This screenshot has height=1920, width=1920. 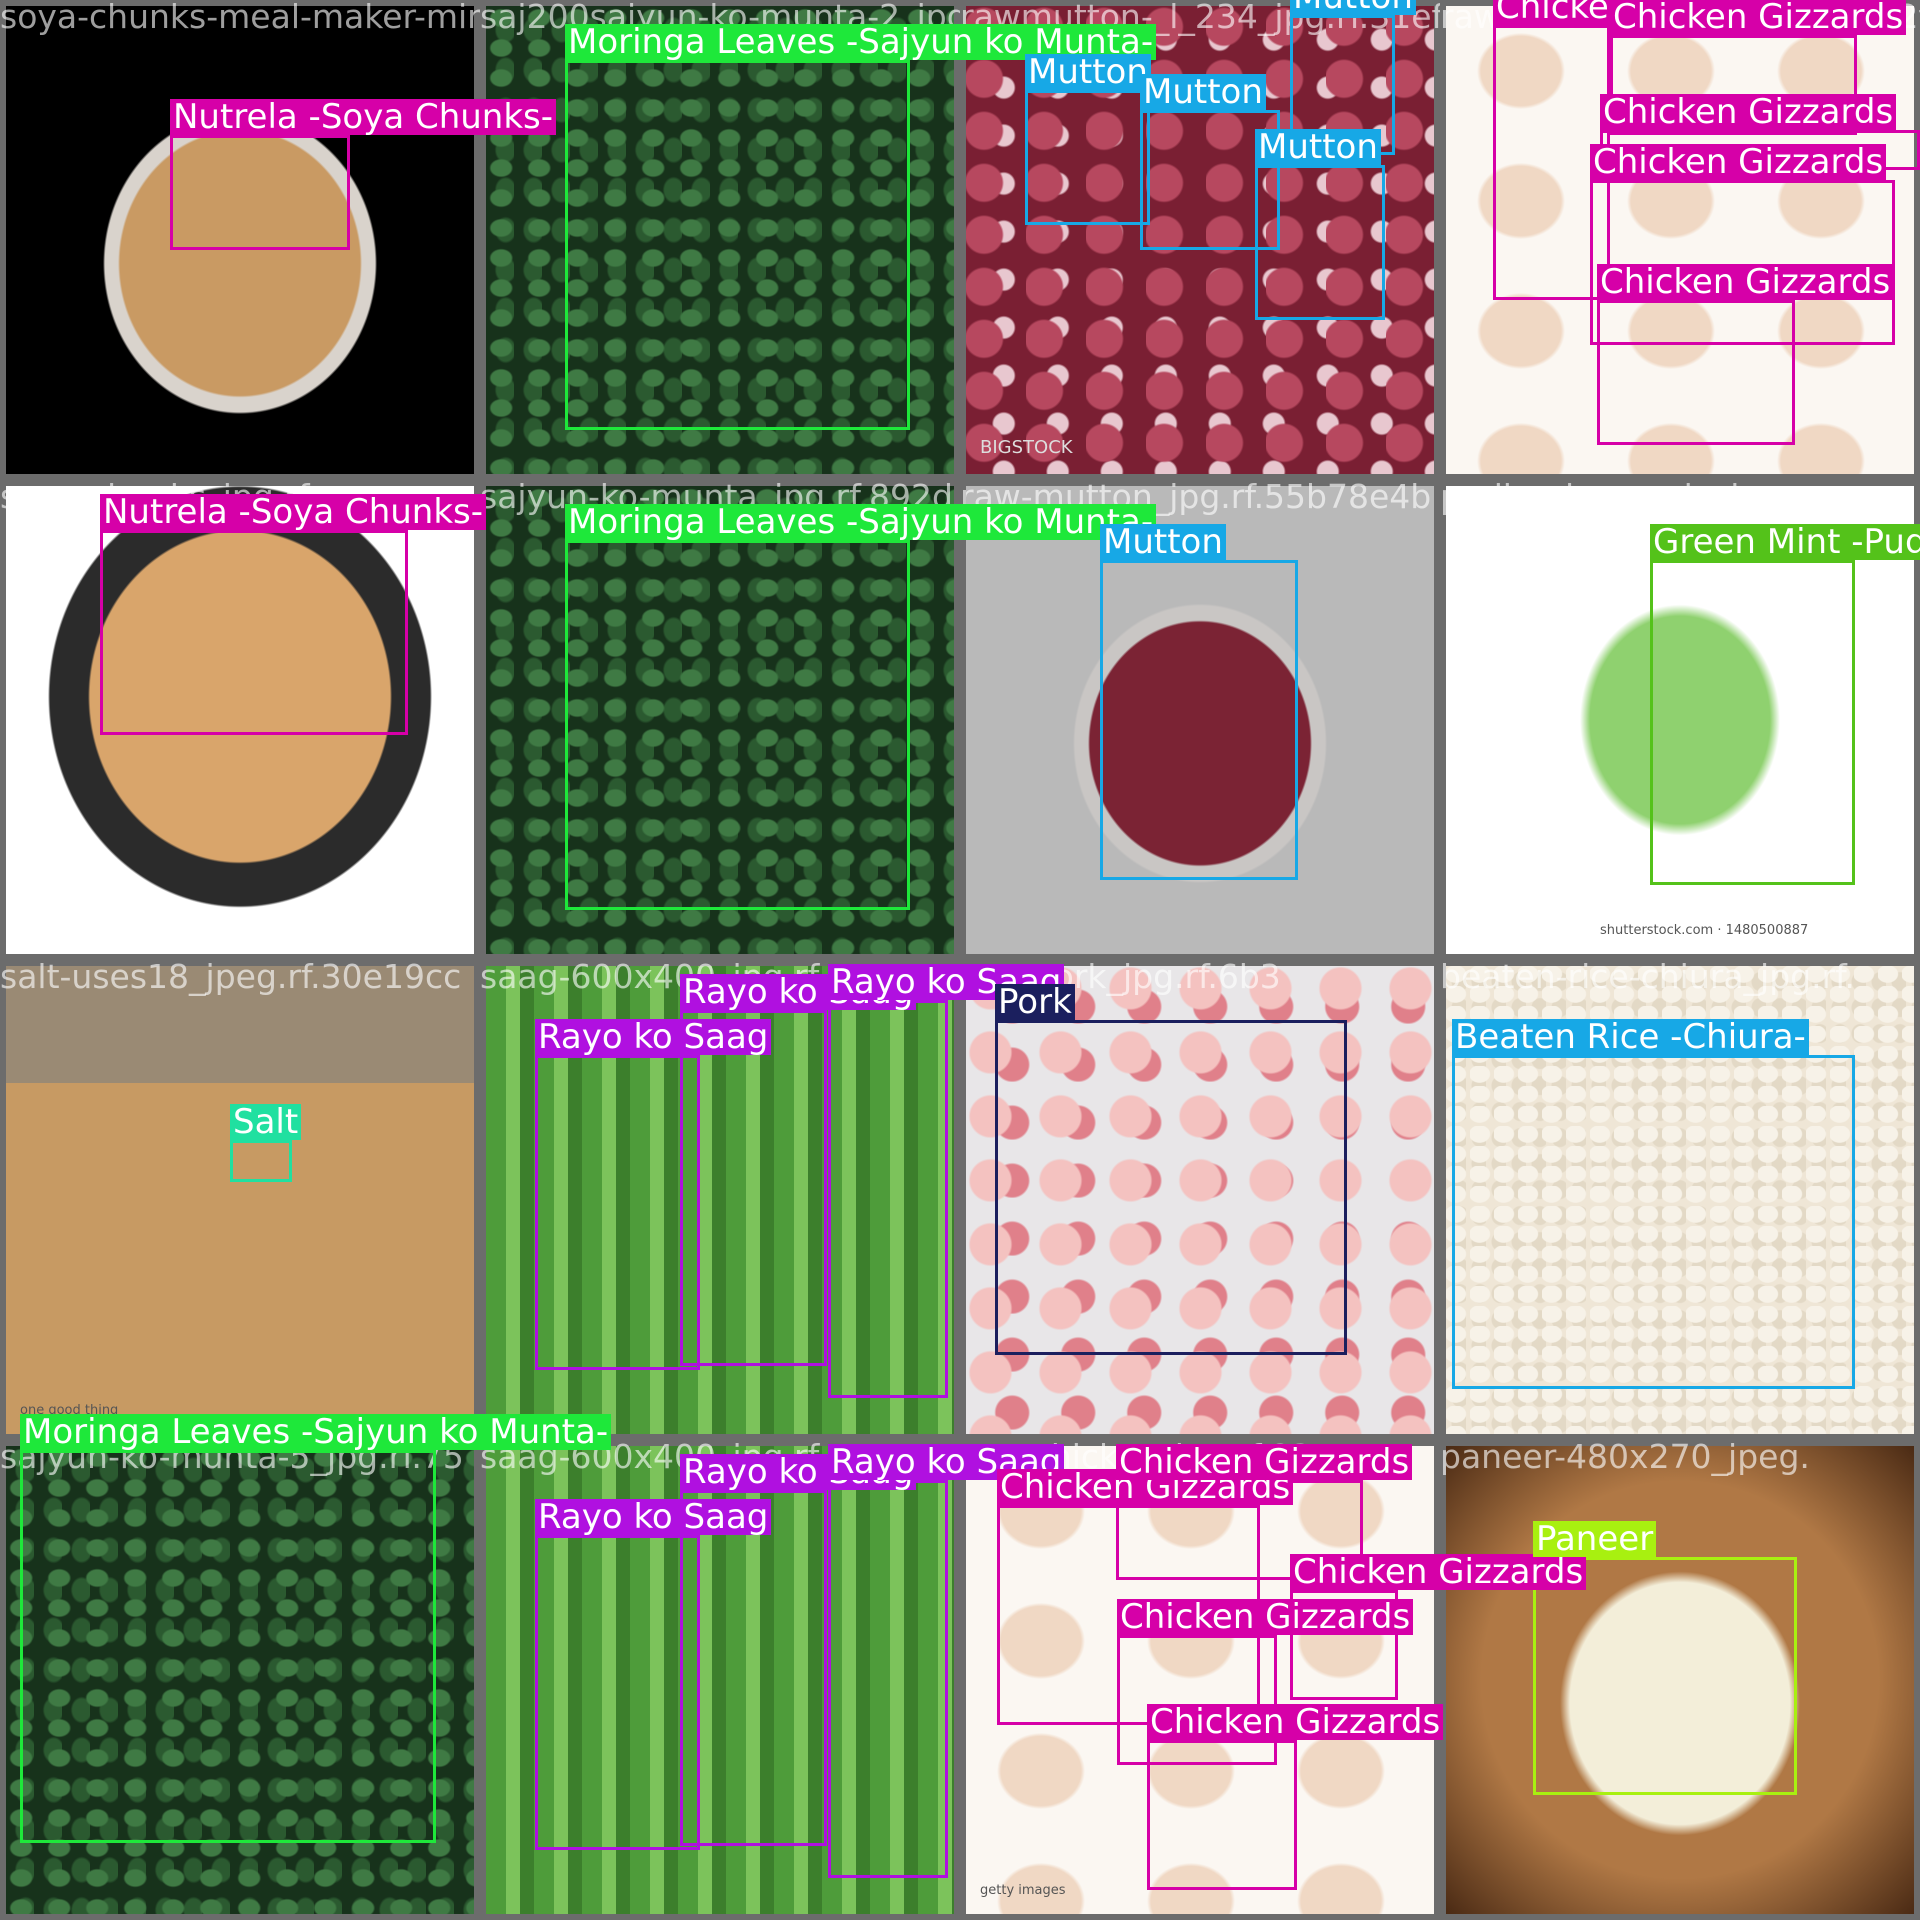 I want to click on photo, so click(x=240, y=1200).